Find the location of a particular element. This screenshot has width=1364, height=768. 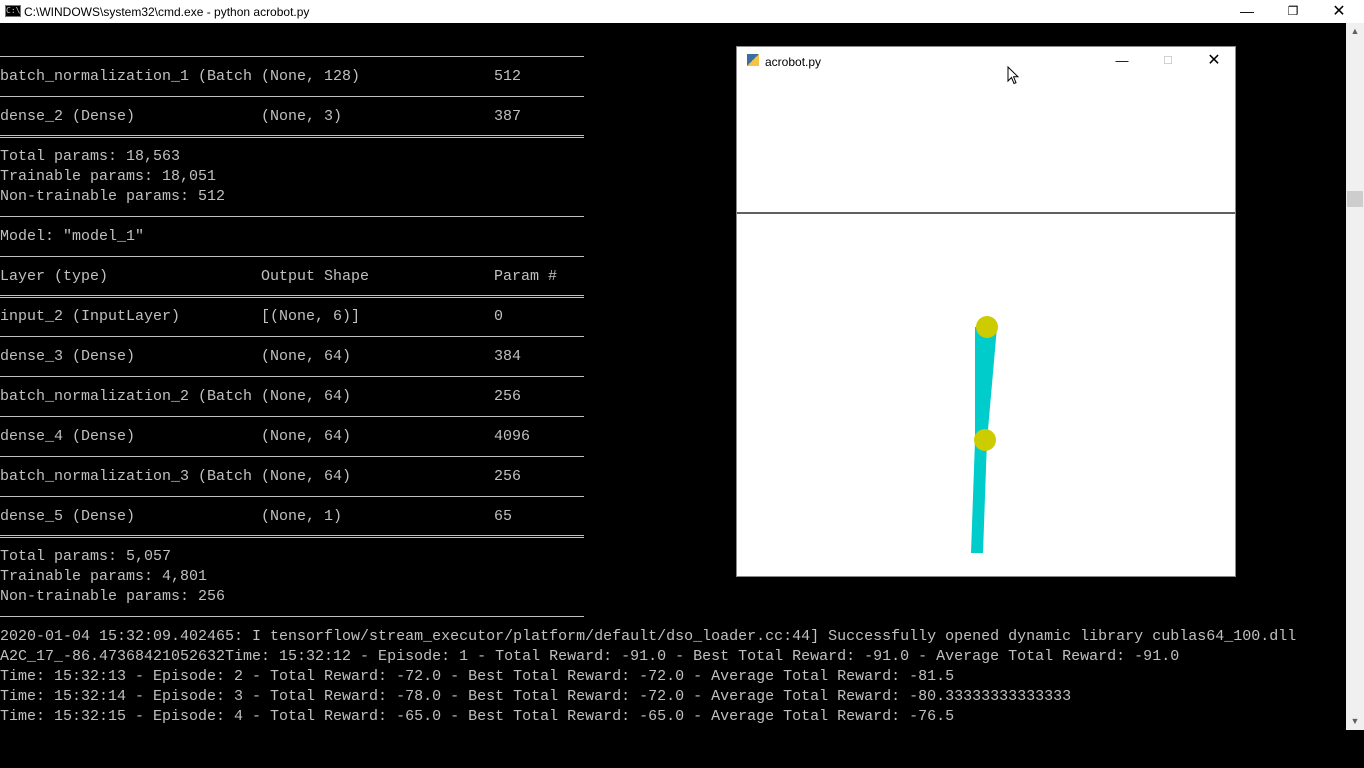

acrobot-middle-joint is located at coordinates (985, 440).